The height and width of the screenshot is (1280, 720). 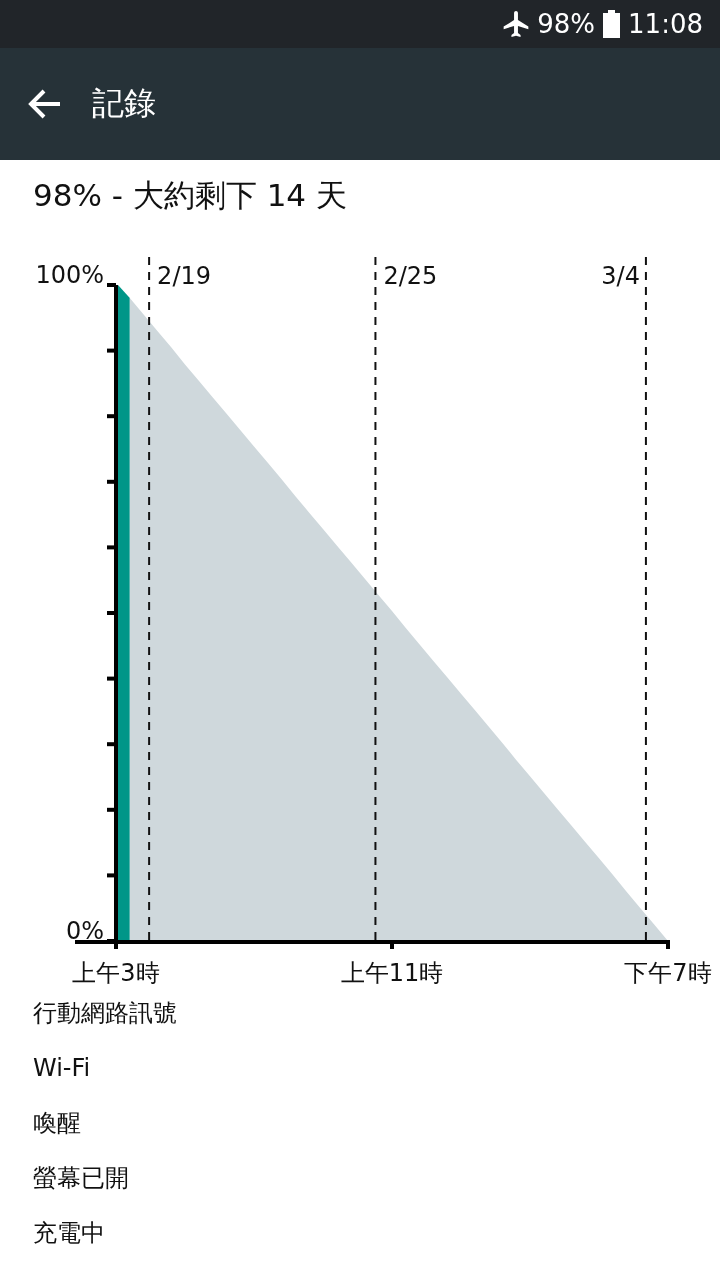 I want to click on y-axis-label: 100%, so click(x=69, y=275).